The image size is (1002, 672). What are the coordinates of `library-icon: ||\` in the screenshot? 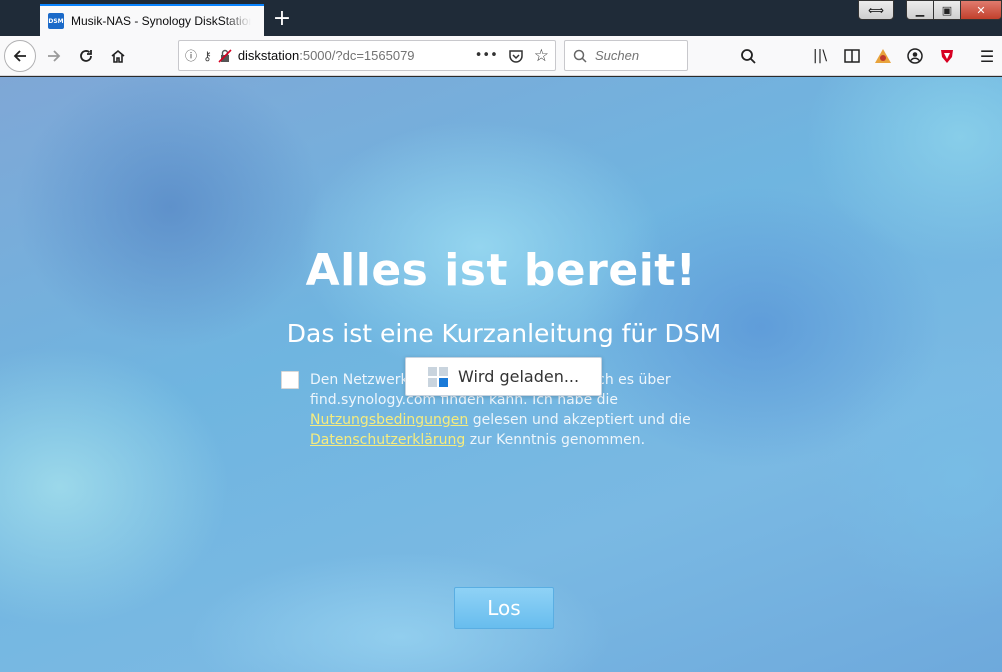 It's located at (820, 56).